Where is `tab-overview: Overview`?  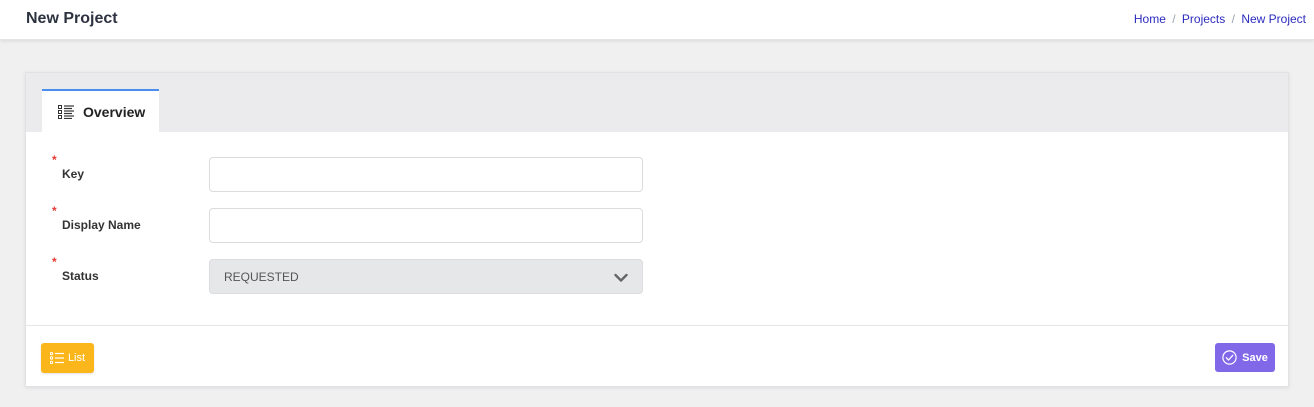 tab-overview: Overview is located at coordinates (100, 110).